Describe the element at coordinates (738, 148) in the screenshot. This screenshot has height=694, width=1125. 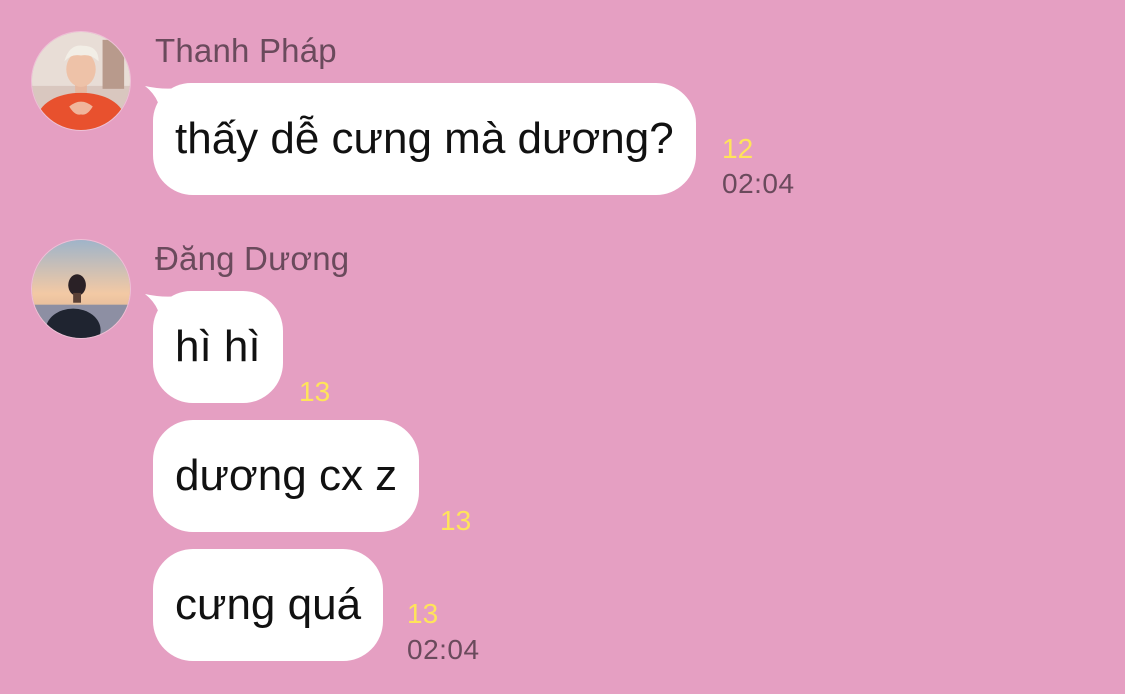
I see `read-count: 12` at that location.